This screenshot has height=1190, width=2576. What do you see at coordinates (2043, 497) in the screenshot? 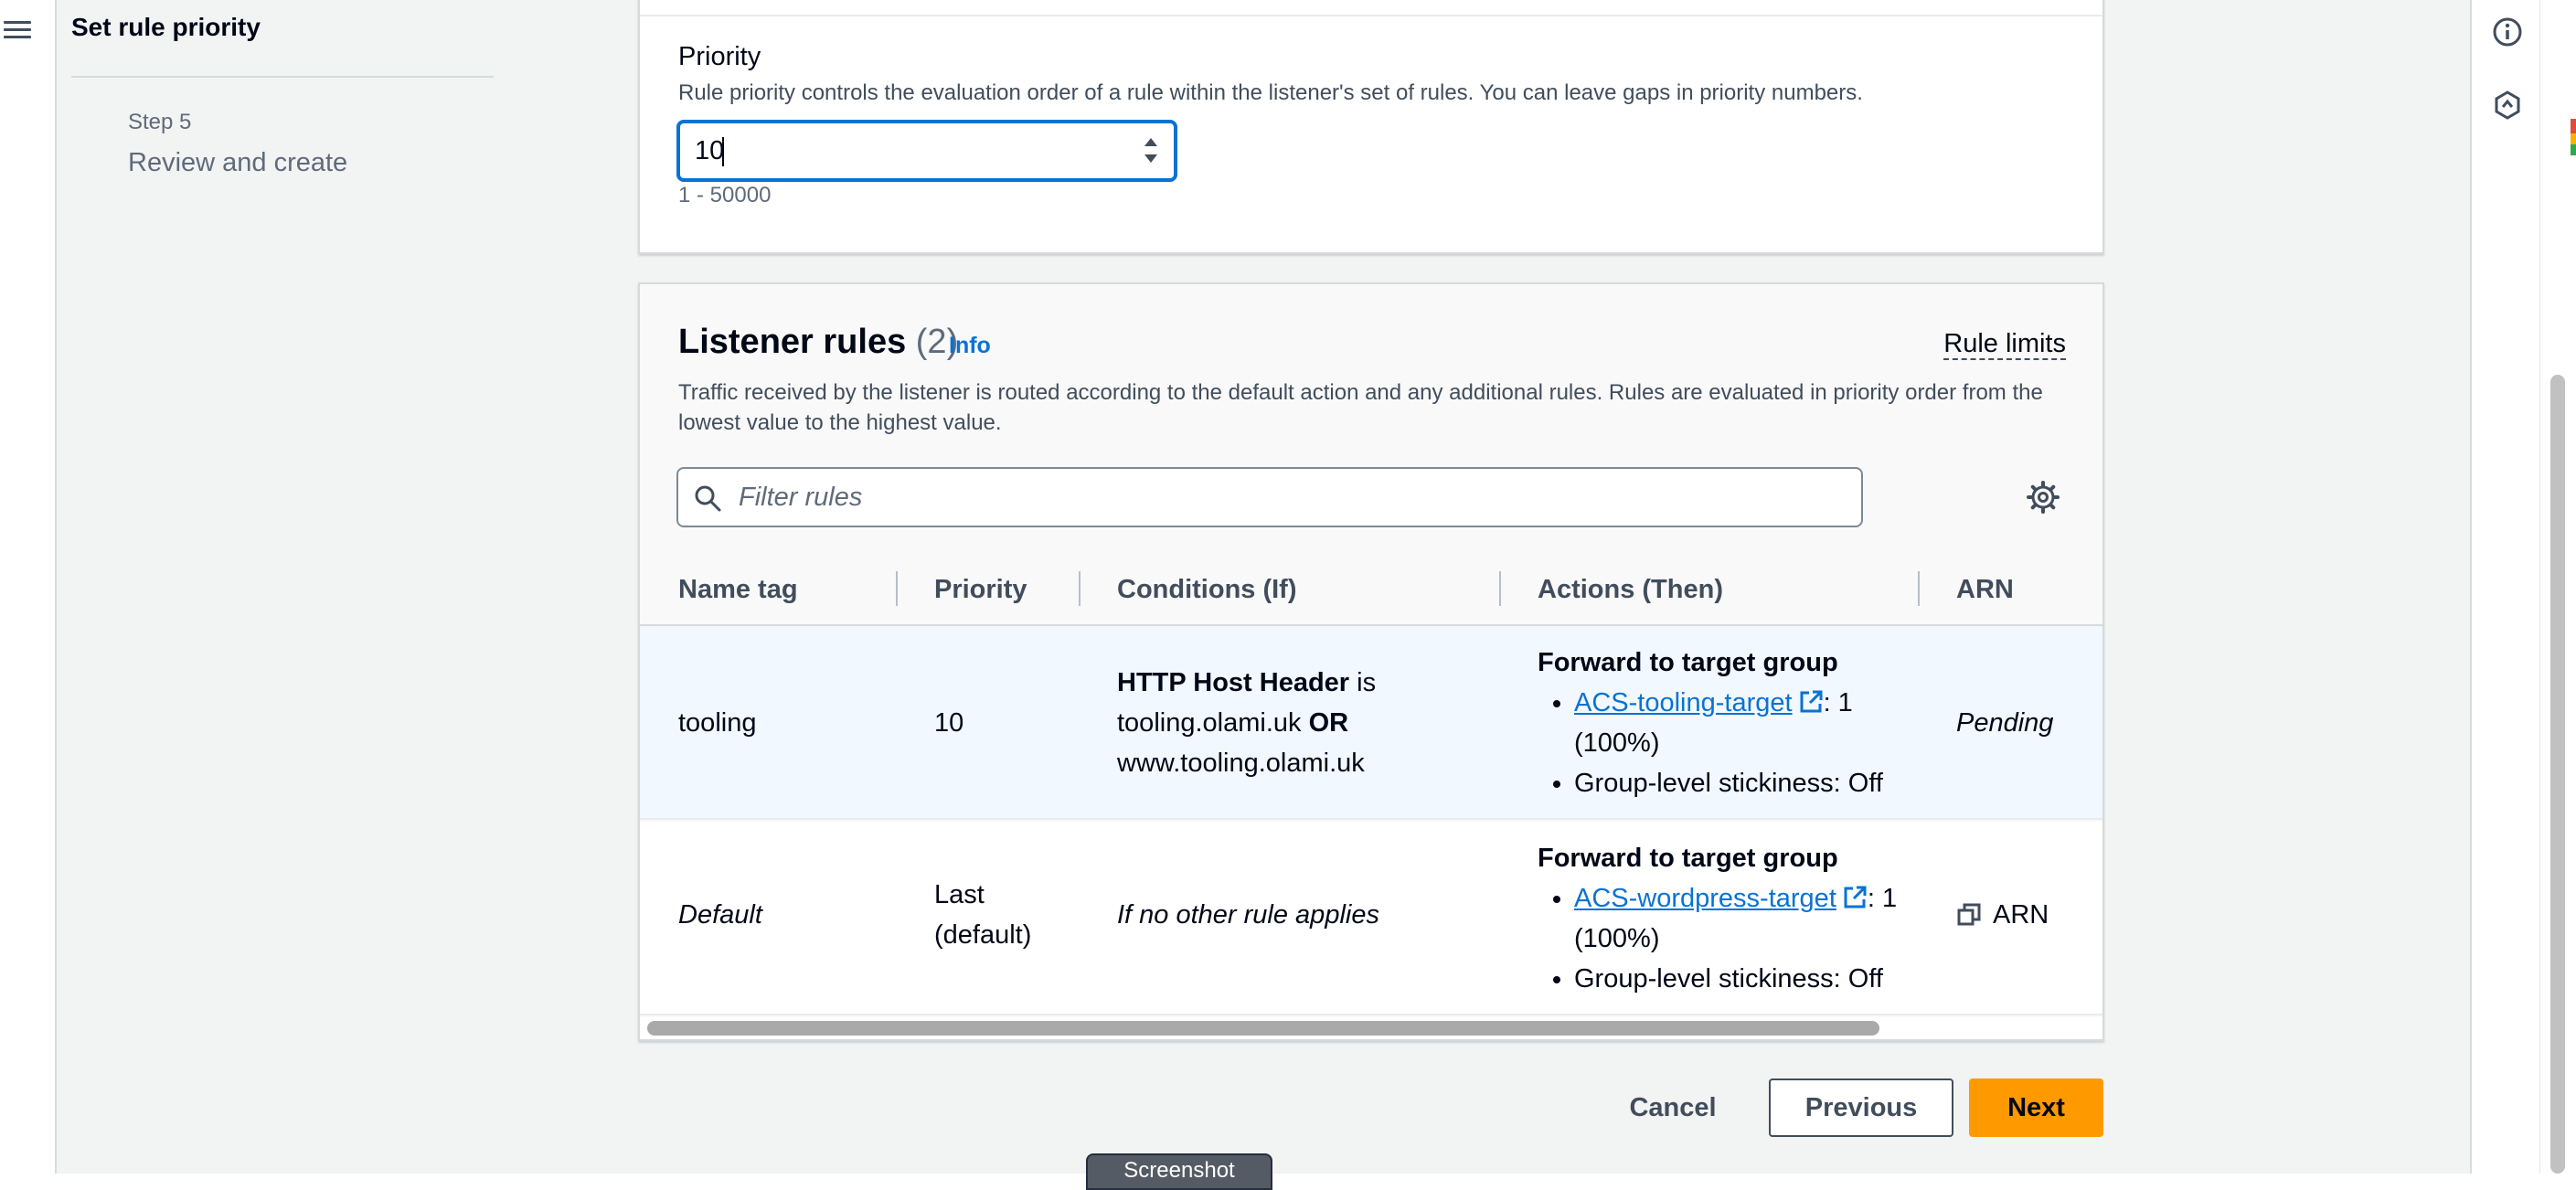
I see `gear-icon` at bounding box center [2043, 497].